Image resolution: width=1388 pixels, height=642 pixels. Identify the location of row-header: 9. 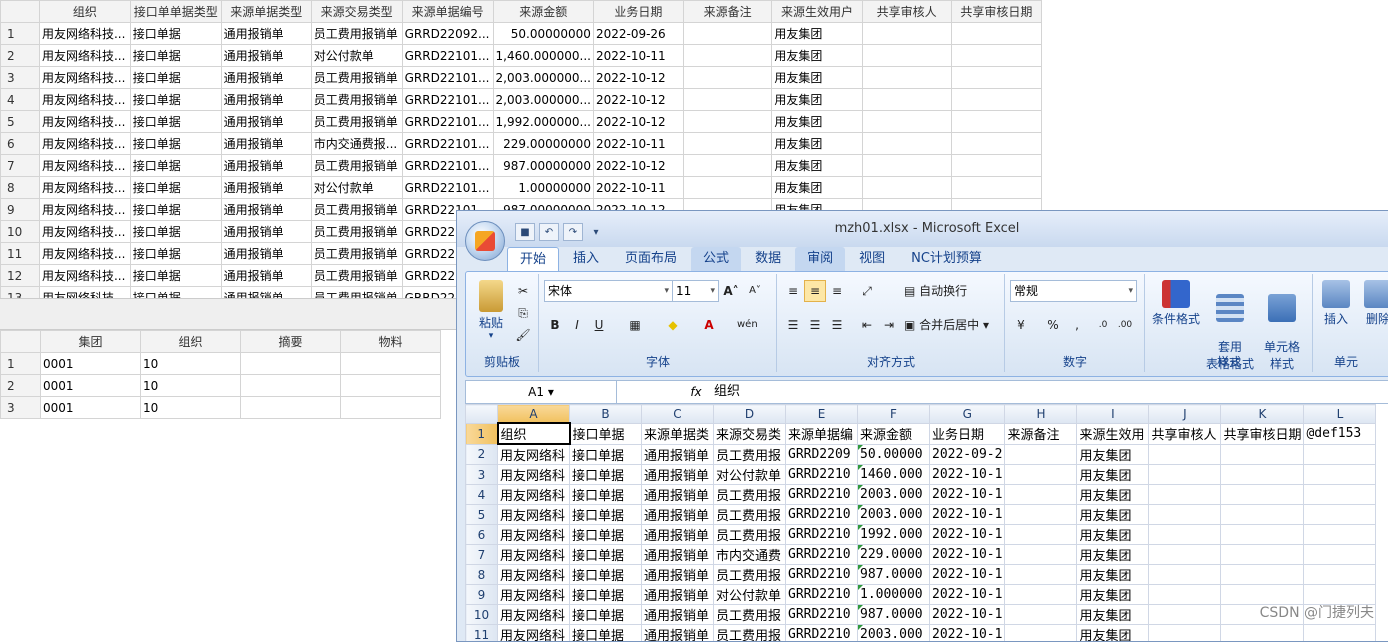
(482, 595).